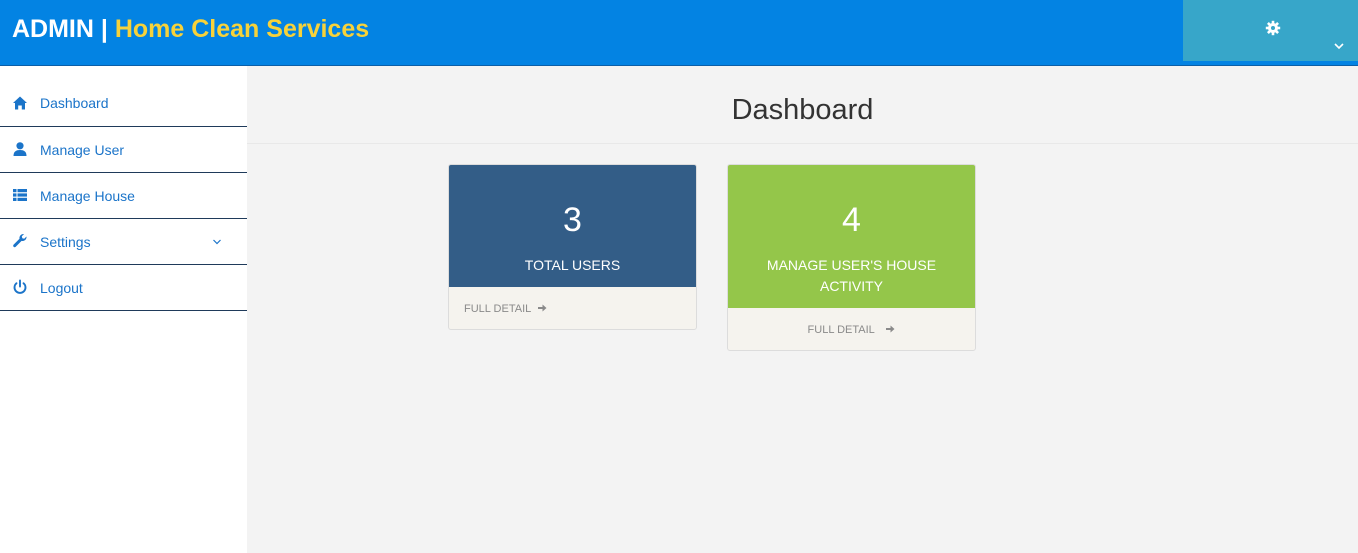  What do you see at coordinates (65, 242) in the screenshot?
I see `sidebar-item-label: Settings` at bounding box center [65, 242].